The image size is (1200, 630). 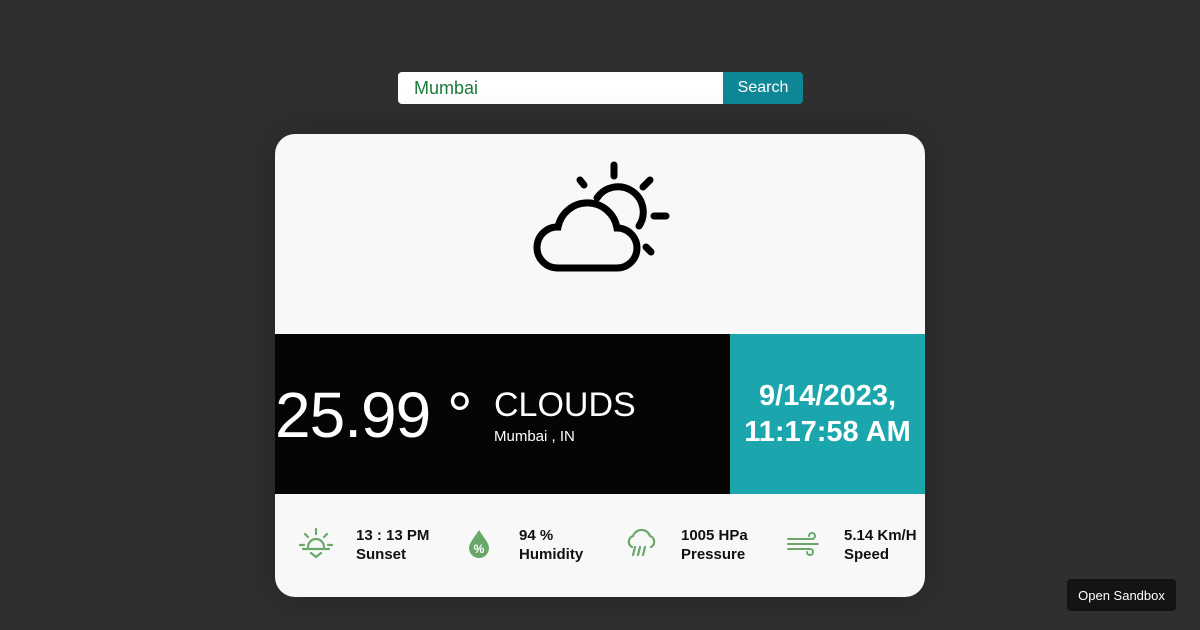 What do you see at coordinates (316, 543) in the screenshot?
I see `sunset-icon` at bounding box center [316, 543].